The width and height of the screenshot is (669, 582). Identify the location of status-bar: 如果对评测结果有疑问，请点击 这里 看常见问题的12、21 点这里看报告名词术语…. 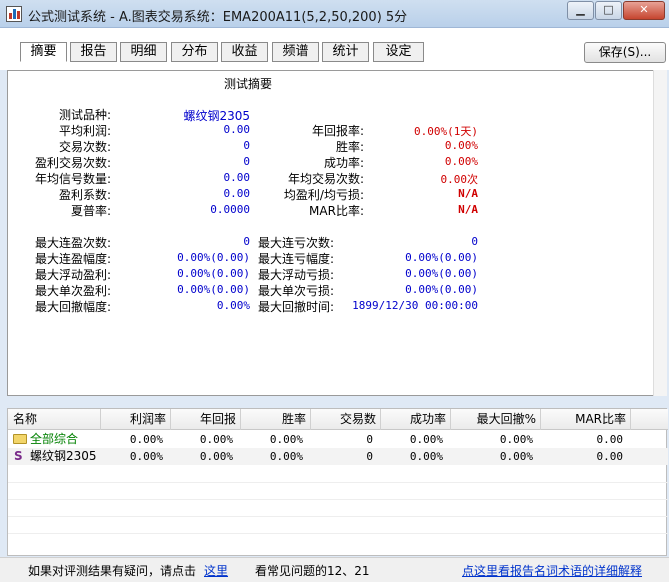
(334, 569).